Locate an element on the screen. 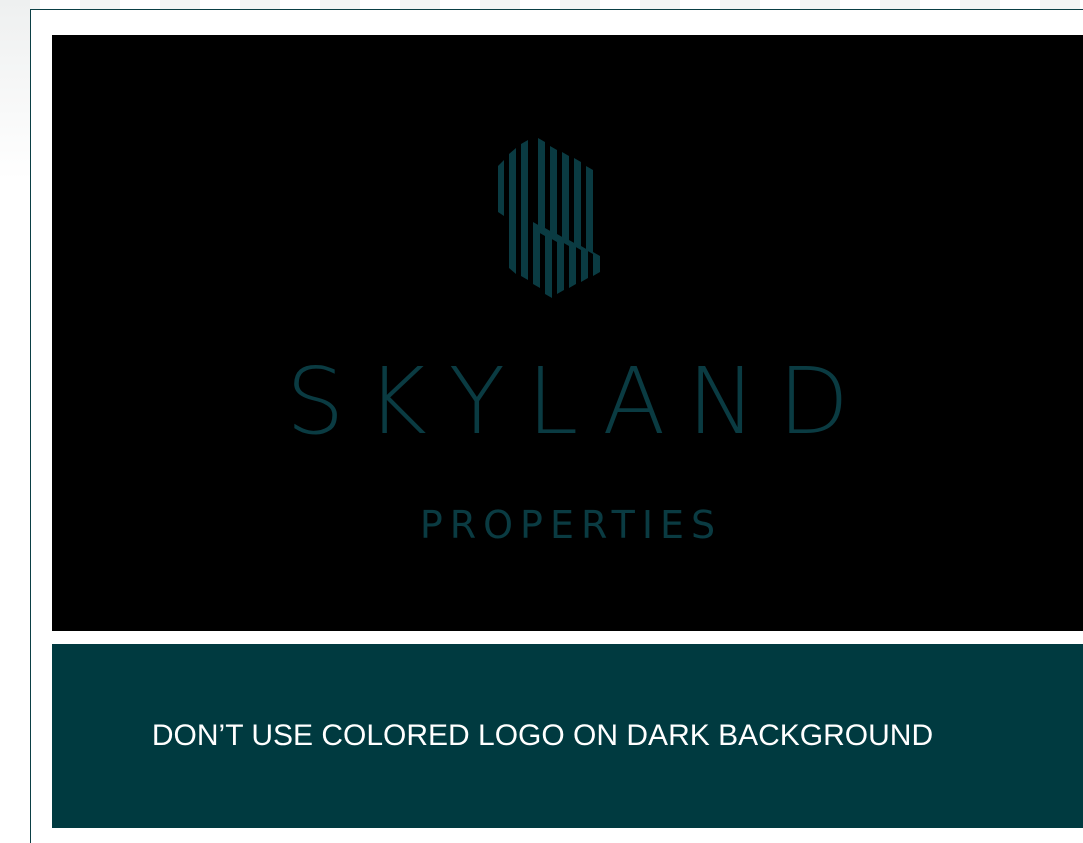  skyland-stripes-icon is located at coordinates (549, 218).